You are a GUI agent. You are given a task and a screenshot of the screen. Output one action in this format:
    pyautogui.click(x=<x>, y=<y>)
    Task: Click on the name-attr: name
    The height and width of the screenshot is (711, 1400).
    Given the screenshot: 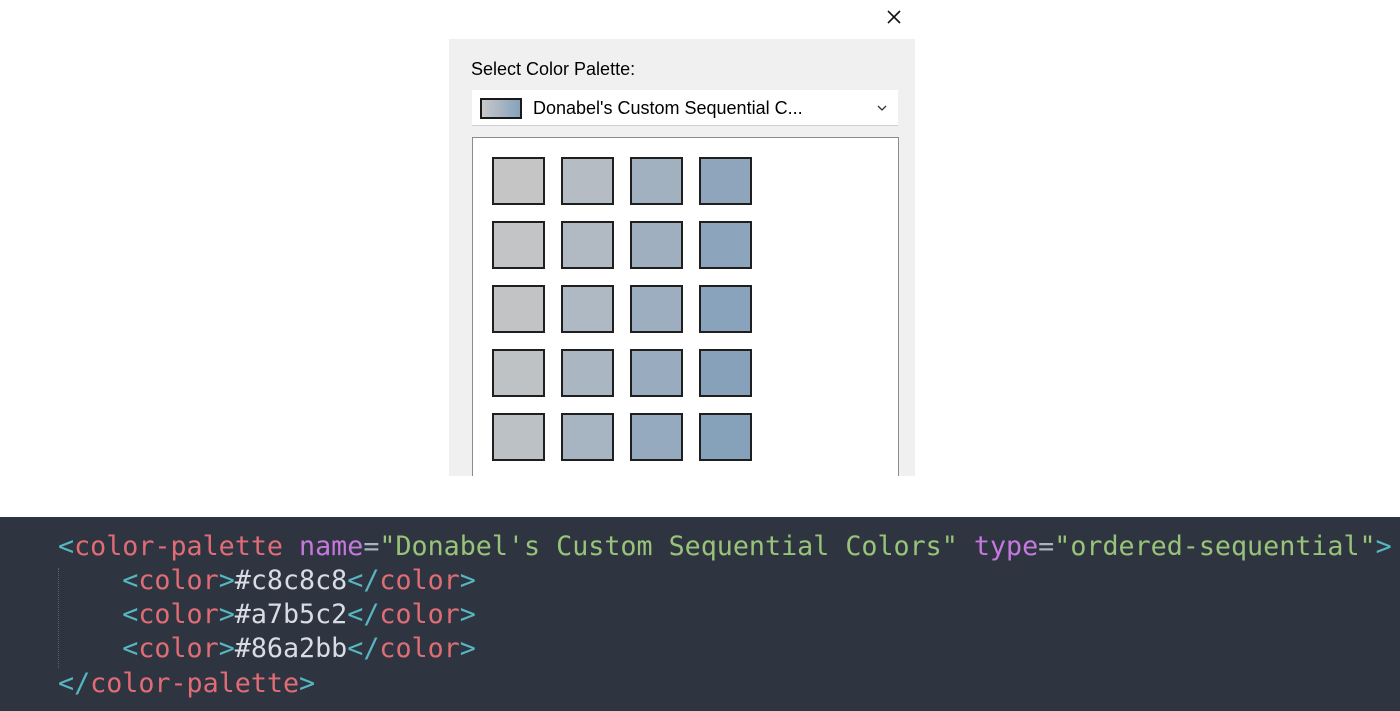 What is the action you would take?
    pyautogui.click(x=331, y=546)
    